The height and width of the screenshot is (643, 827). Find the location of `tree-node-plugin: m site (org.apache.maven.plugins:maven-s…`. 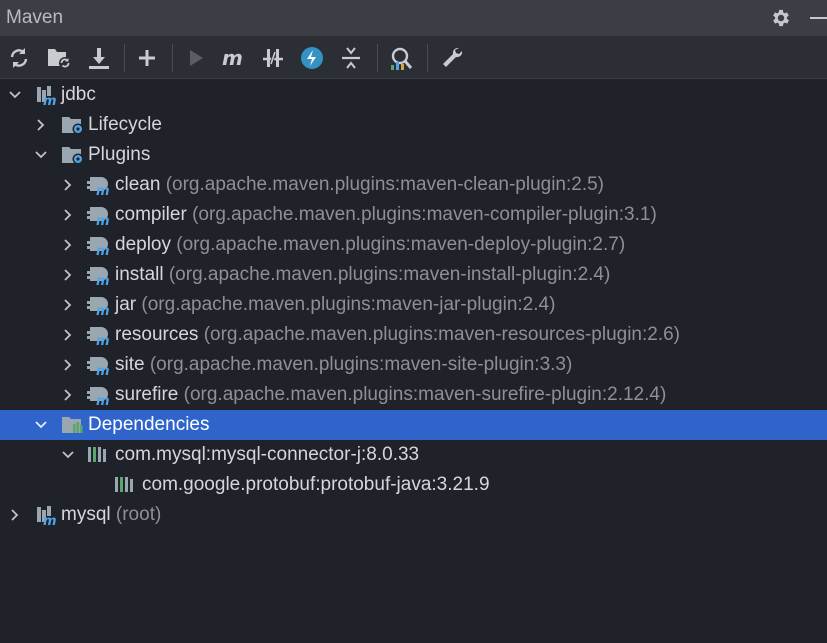

tree-node-plugin: m site (org.apache.maven.plugins:maven-s… is located at coordinates (413, 365).